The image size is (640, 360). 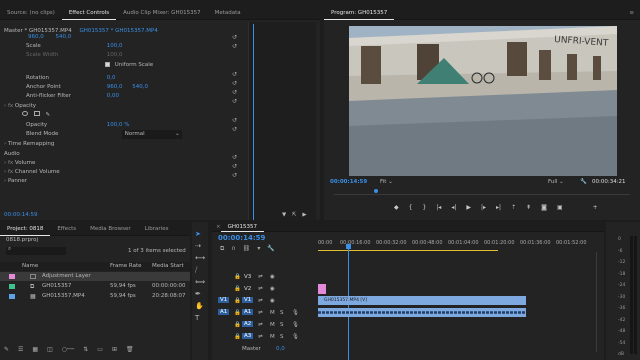 What do you see at coordinates (583, 182) in the screenshot?
I see `settings-icon: 🔧` at bounding box center [583, 182].